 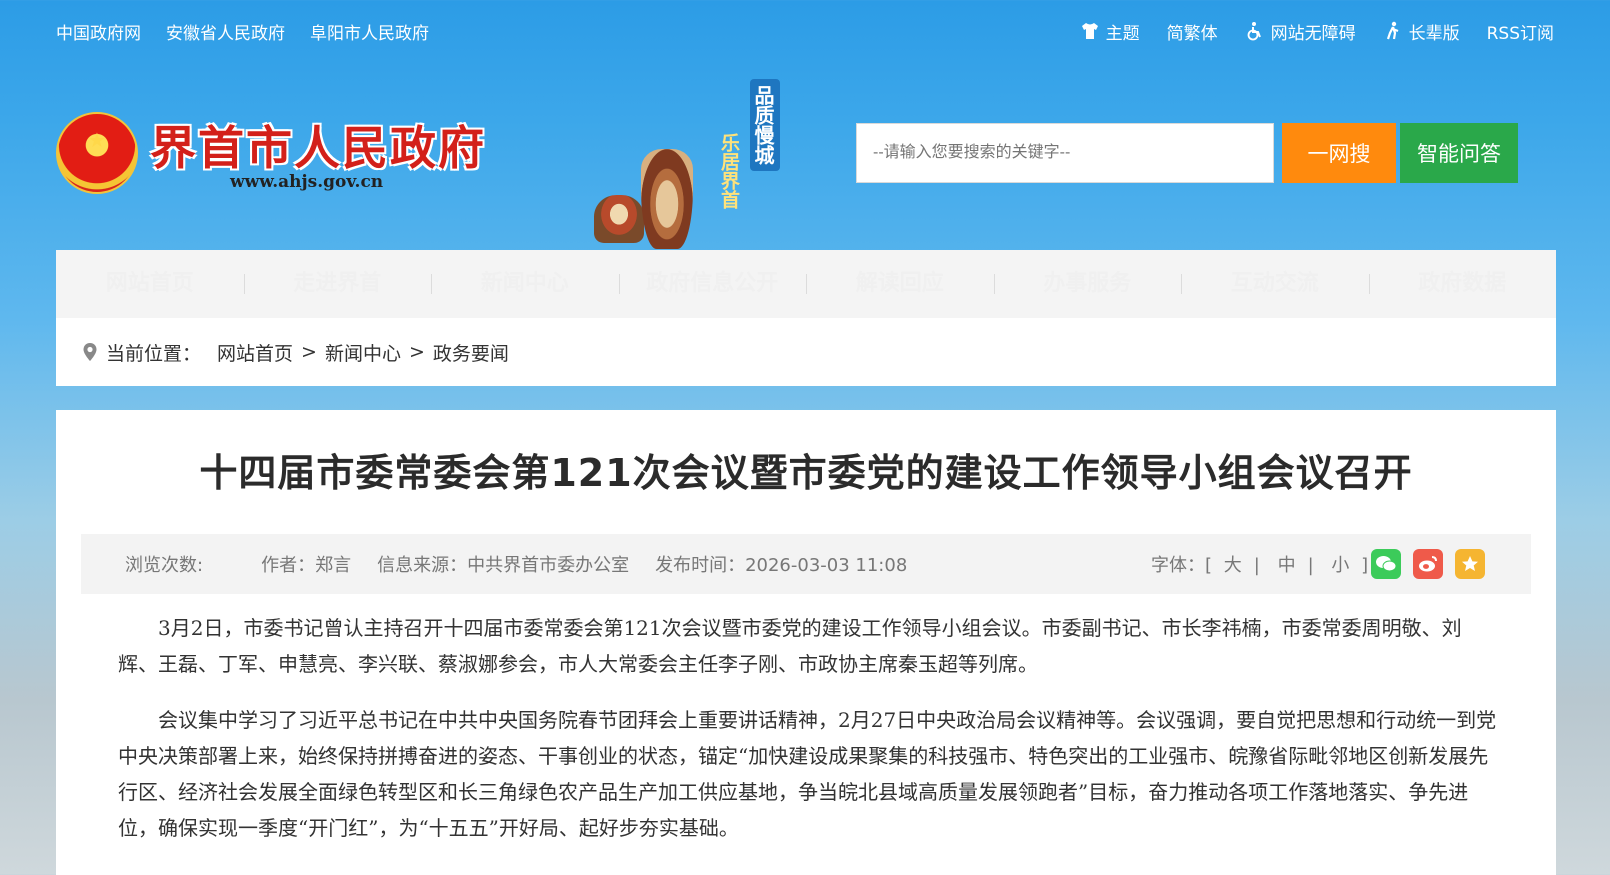 I want to click on font-size-end: ], so click(x=1365, y=565).